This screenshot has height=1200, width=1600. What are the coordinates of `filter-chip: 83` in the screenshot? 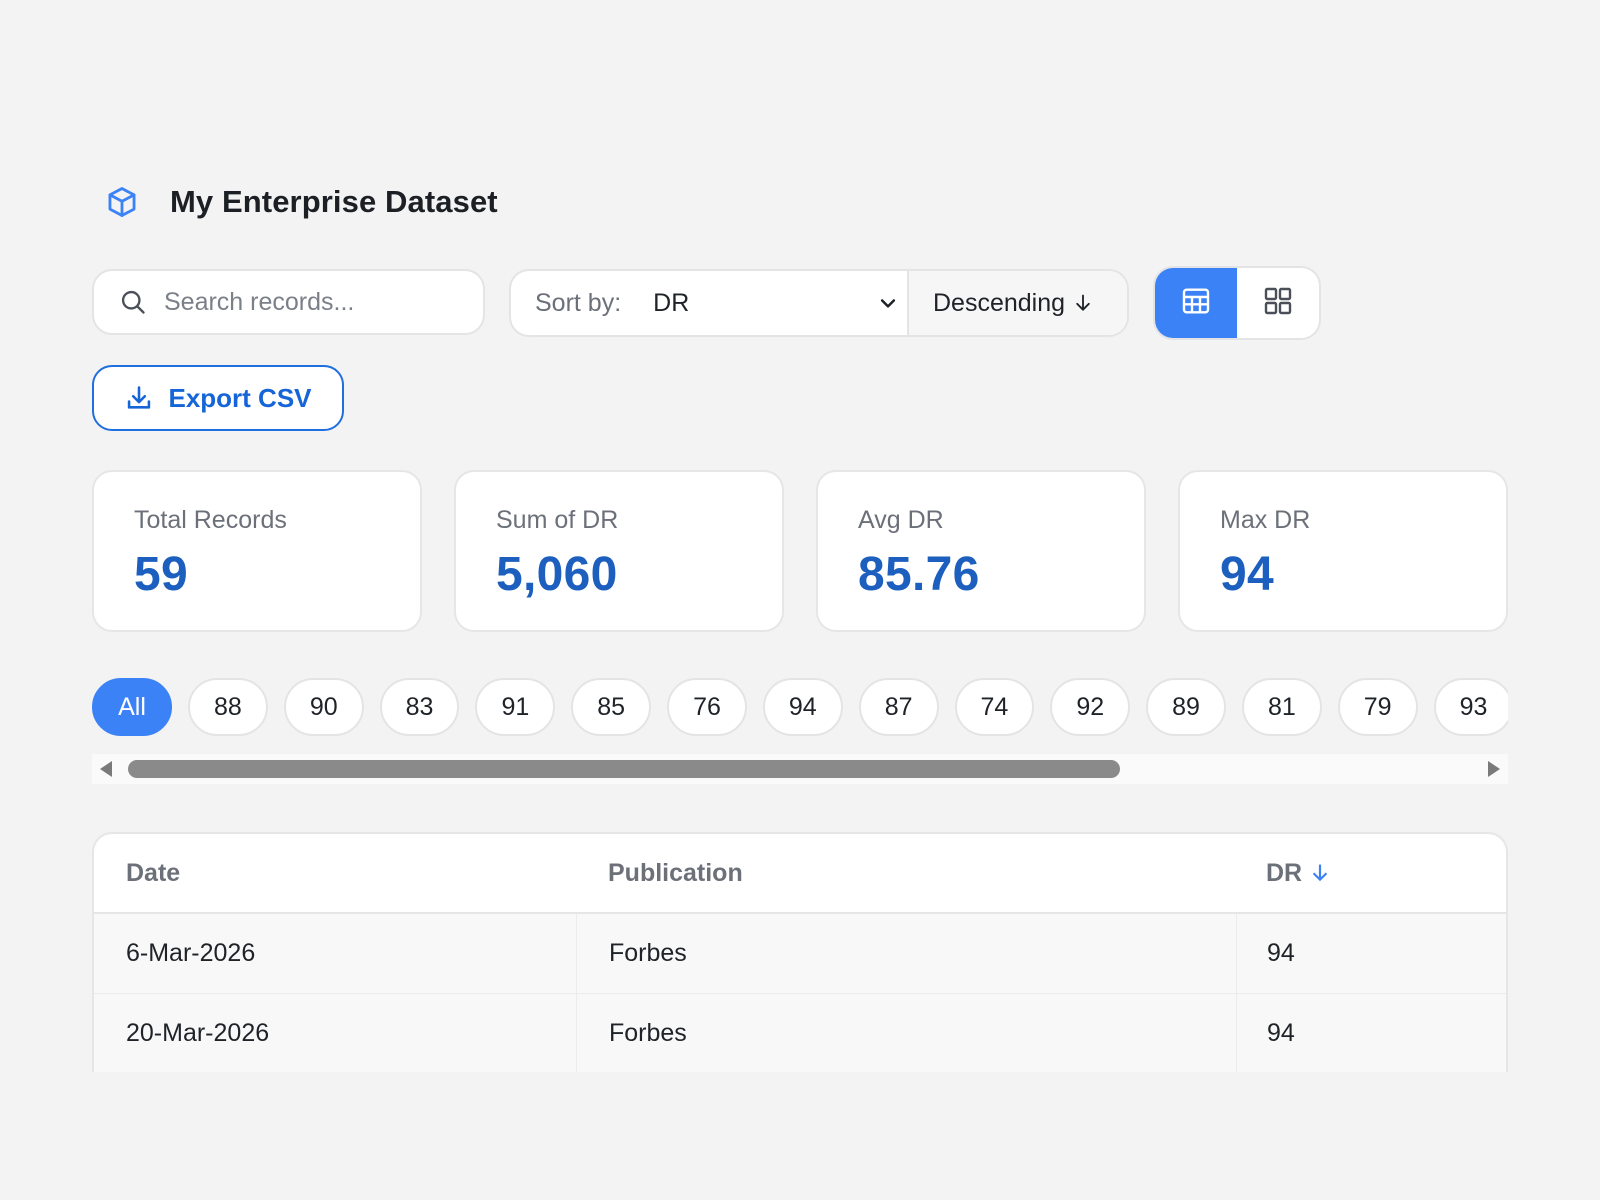 It's located at (419, 707).